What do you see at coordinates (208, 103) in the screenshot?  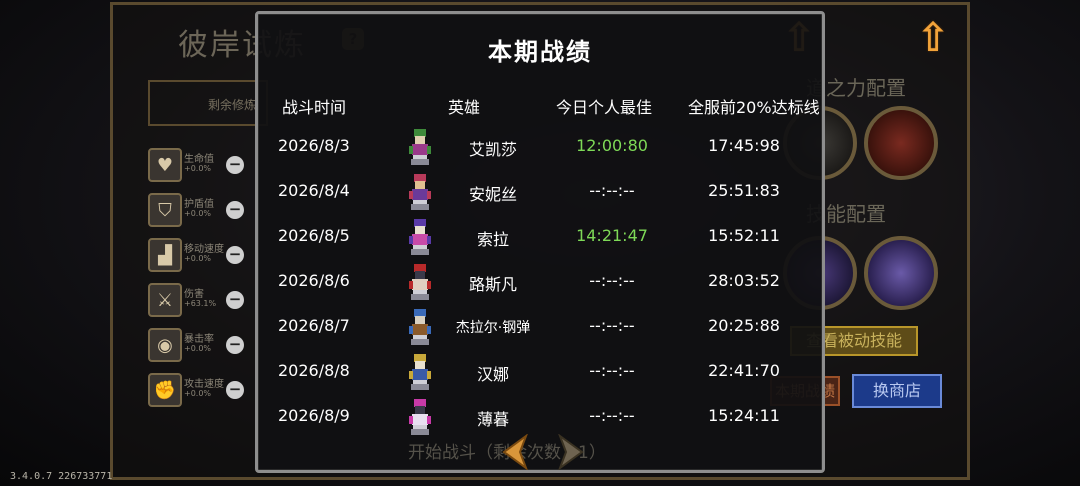 I see `remaining-label: 剩余修炼` at bounding box center [208, 103].